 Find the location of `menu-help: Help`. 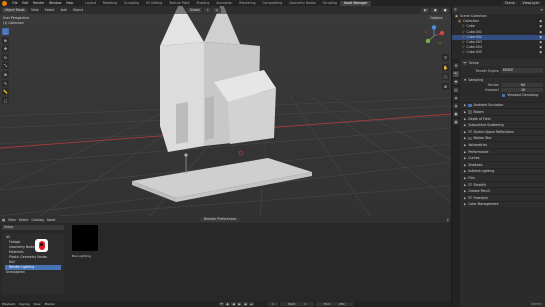

menu-help: Help is located at coordinates (70, 3).